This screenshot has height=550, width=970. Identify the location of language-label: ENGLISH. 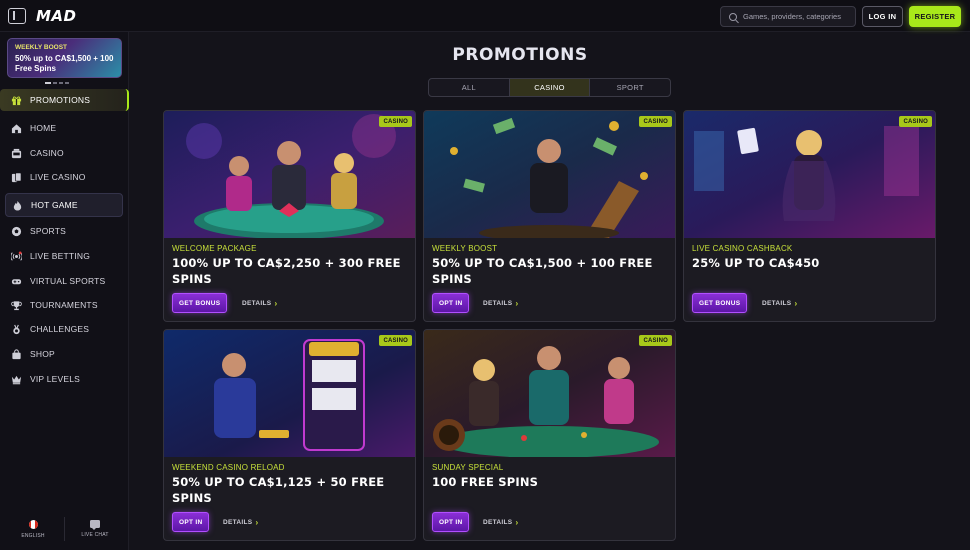
(33, 536).